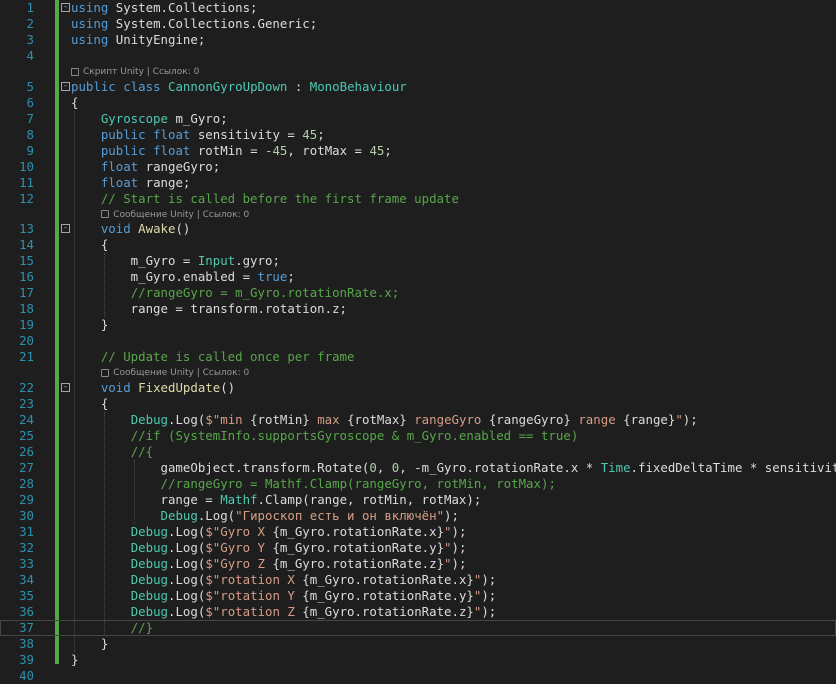 The image size is (836, 684). I want to click on code-line: 23 {, so click(418, 404).